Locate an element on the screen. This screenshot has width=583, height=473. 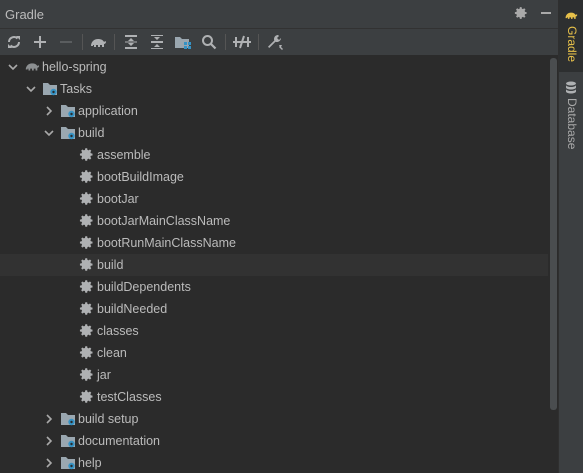
tree-item-label: assemble is located at coordinates (124, 155).